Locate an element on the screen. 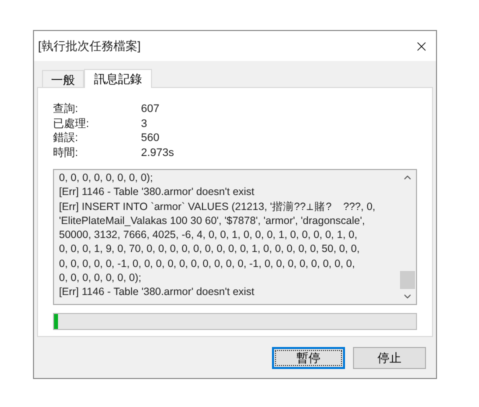 The height and width of the screenshot is (407, 479). stat-label: 錯誤: is located at coordinates (66, 138).